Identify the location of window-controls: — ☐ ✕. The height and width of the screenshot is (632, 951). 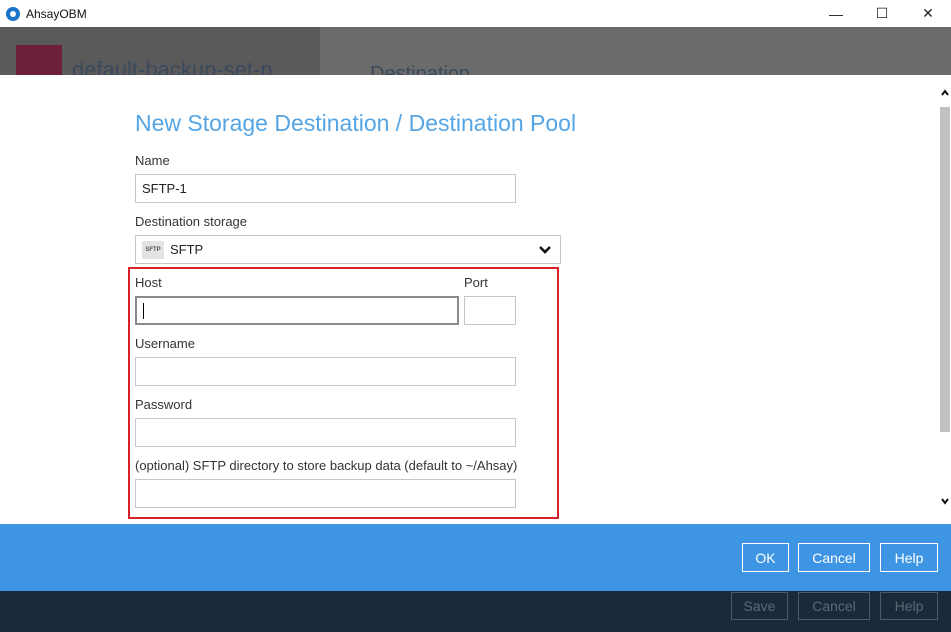
(882, 13).